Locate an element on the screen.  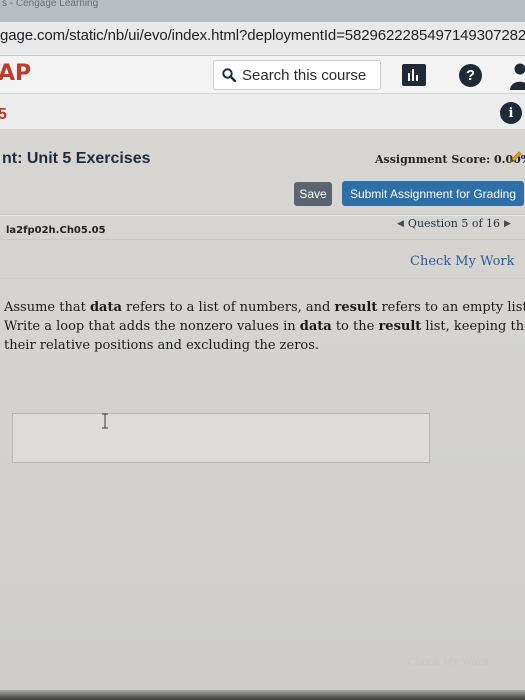
info-icon: i is located at coordinates (511, 113).